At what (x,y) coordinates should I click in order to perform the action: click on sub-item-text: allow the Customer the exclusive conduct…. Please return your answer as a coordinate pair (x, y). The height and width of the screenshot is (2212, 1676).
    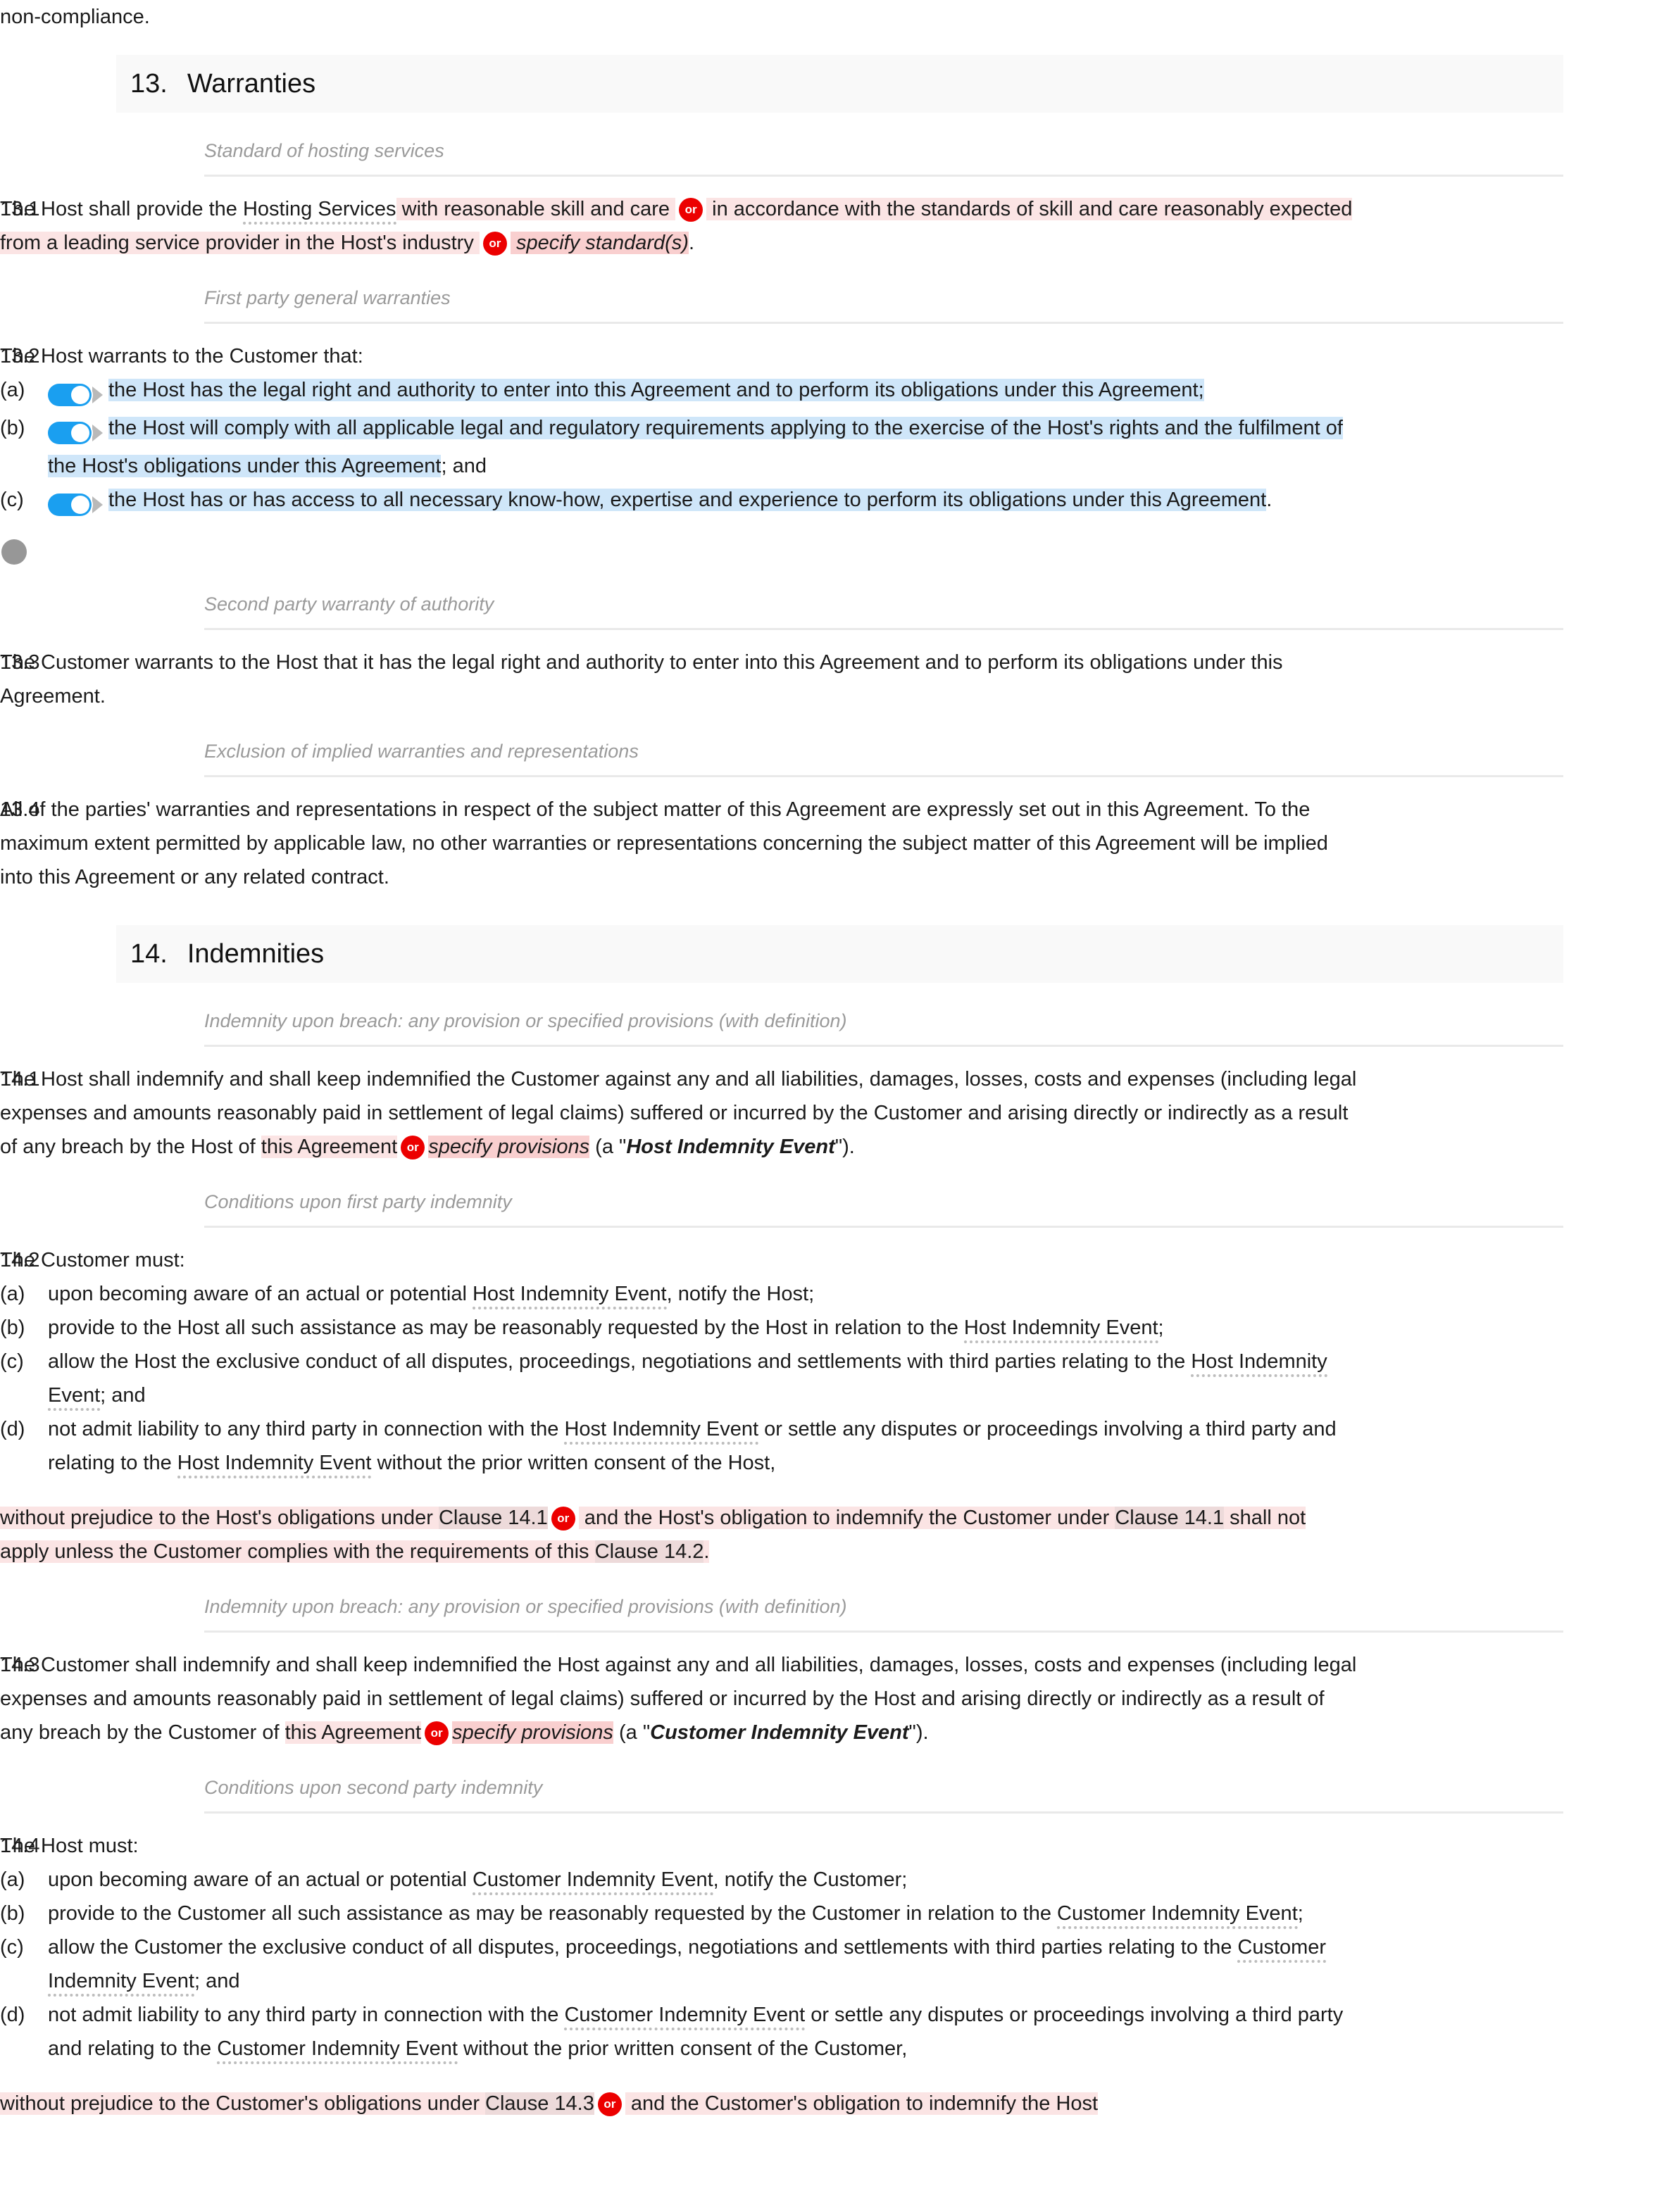
    Looking at the image, I should click on (704, 1964).